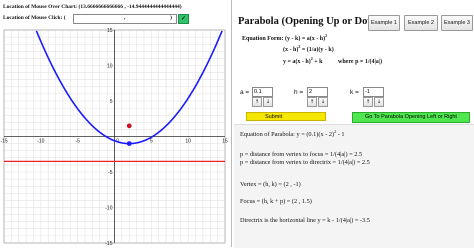  Describe the element at coordinates (110, 31) in the screenshot. I see `y-tick-label: 15` at that location.